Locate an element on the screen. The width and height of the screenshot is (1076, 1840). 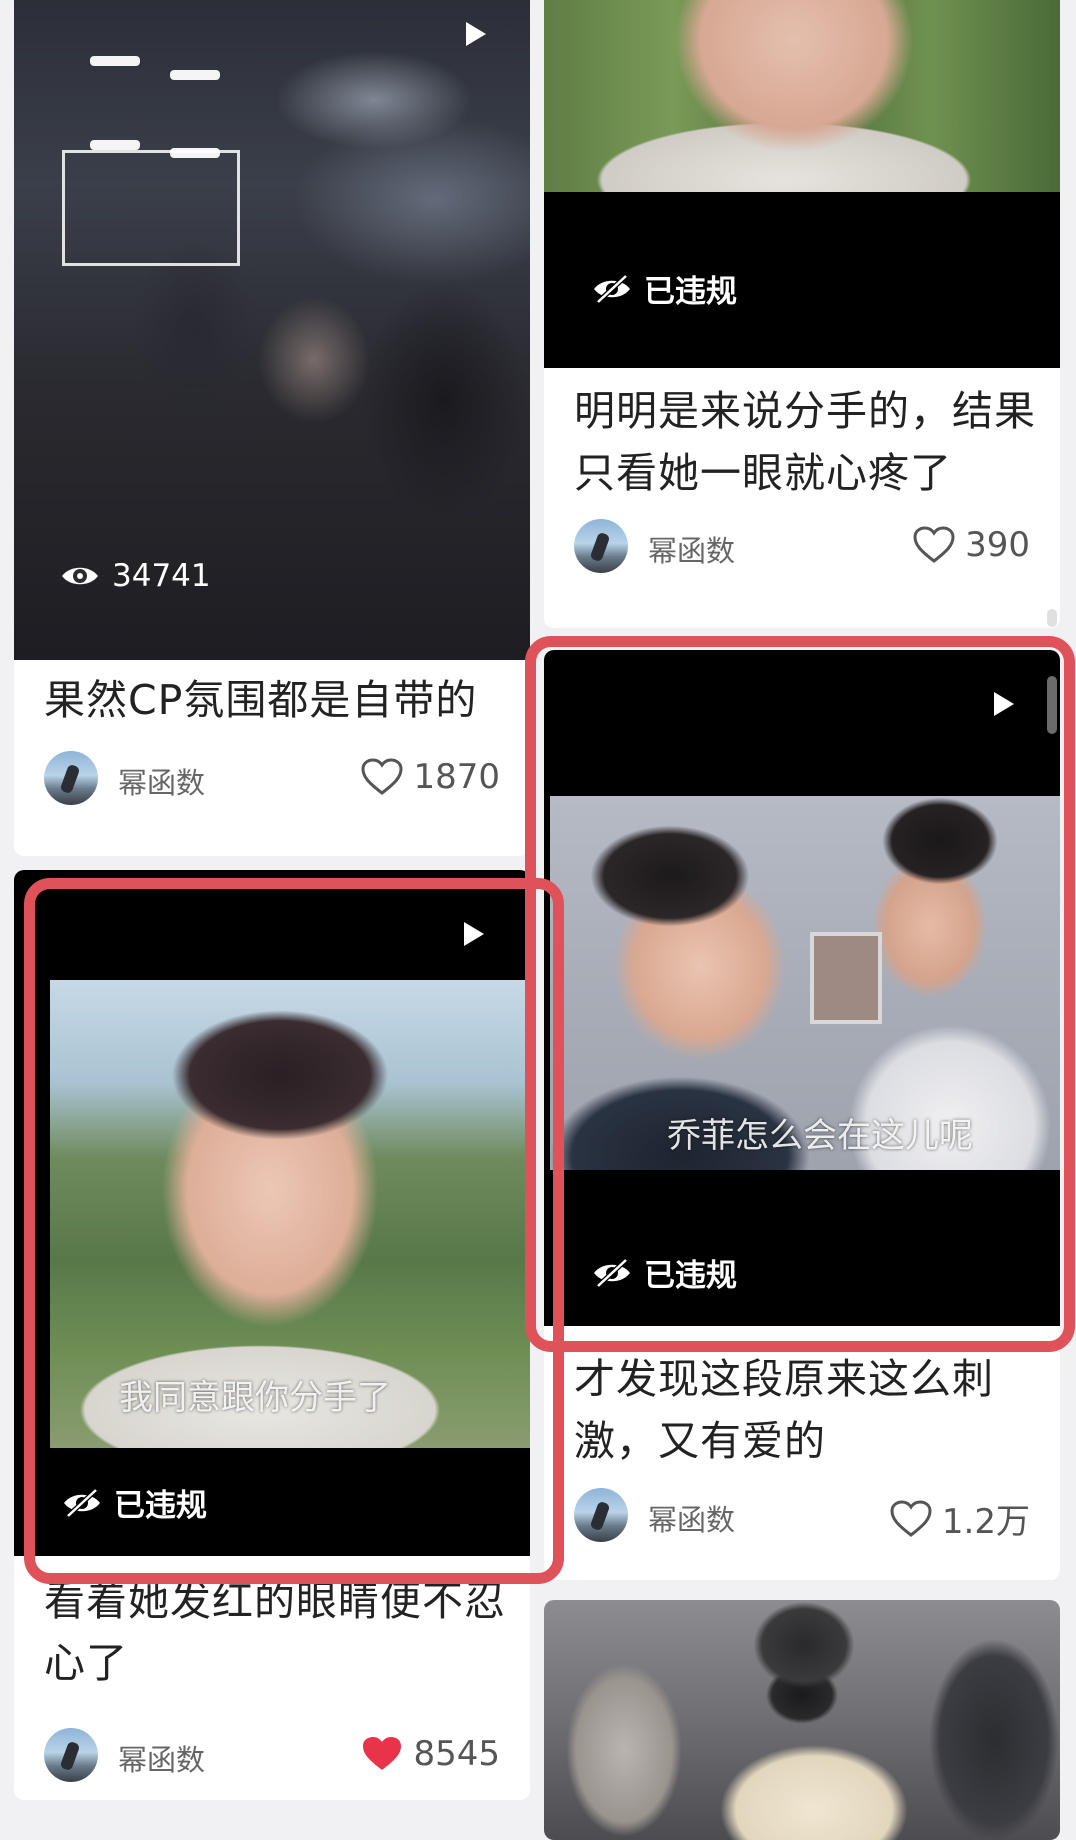
heart-filled-icon is located at coordinates (382, 1753).